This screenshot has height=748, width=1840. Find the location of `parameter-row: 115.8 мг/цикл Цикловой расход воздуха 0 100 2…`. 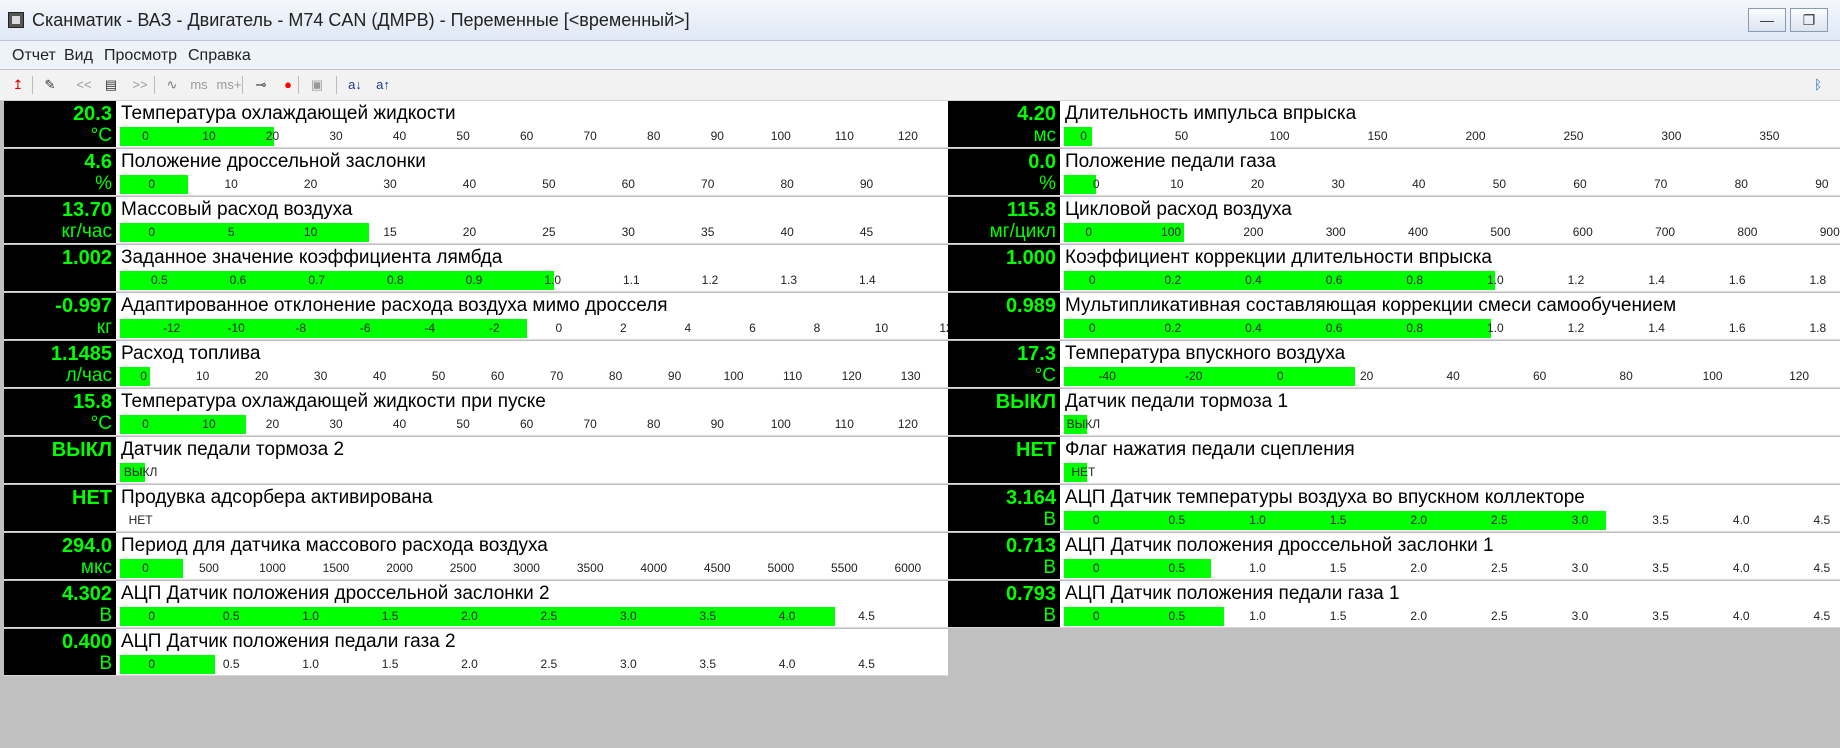

parameter-row: 115.8 мг/цикл Цикловой расход воздуха 0 100 2… is located at coordinates (1394, 220).